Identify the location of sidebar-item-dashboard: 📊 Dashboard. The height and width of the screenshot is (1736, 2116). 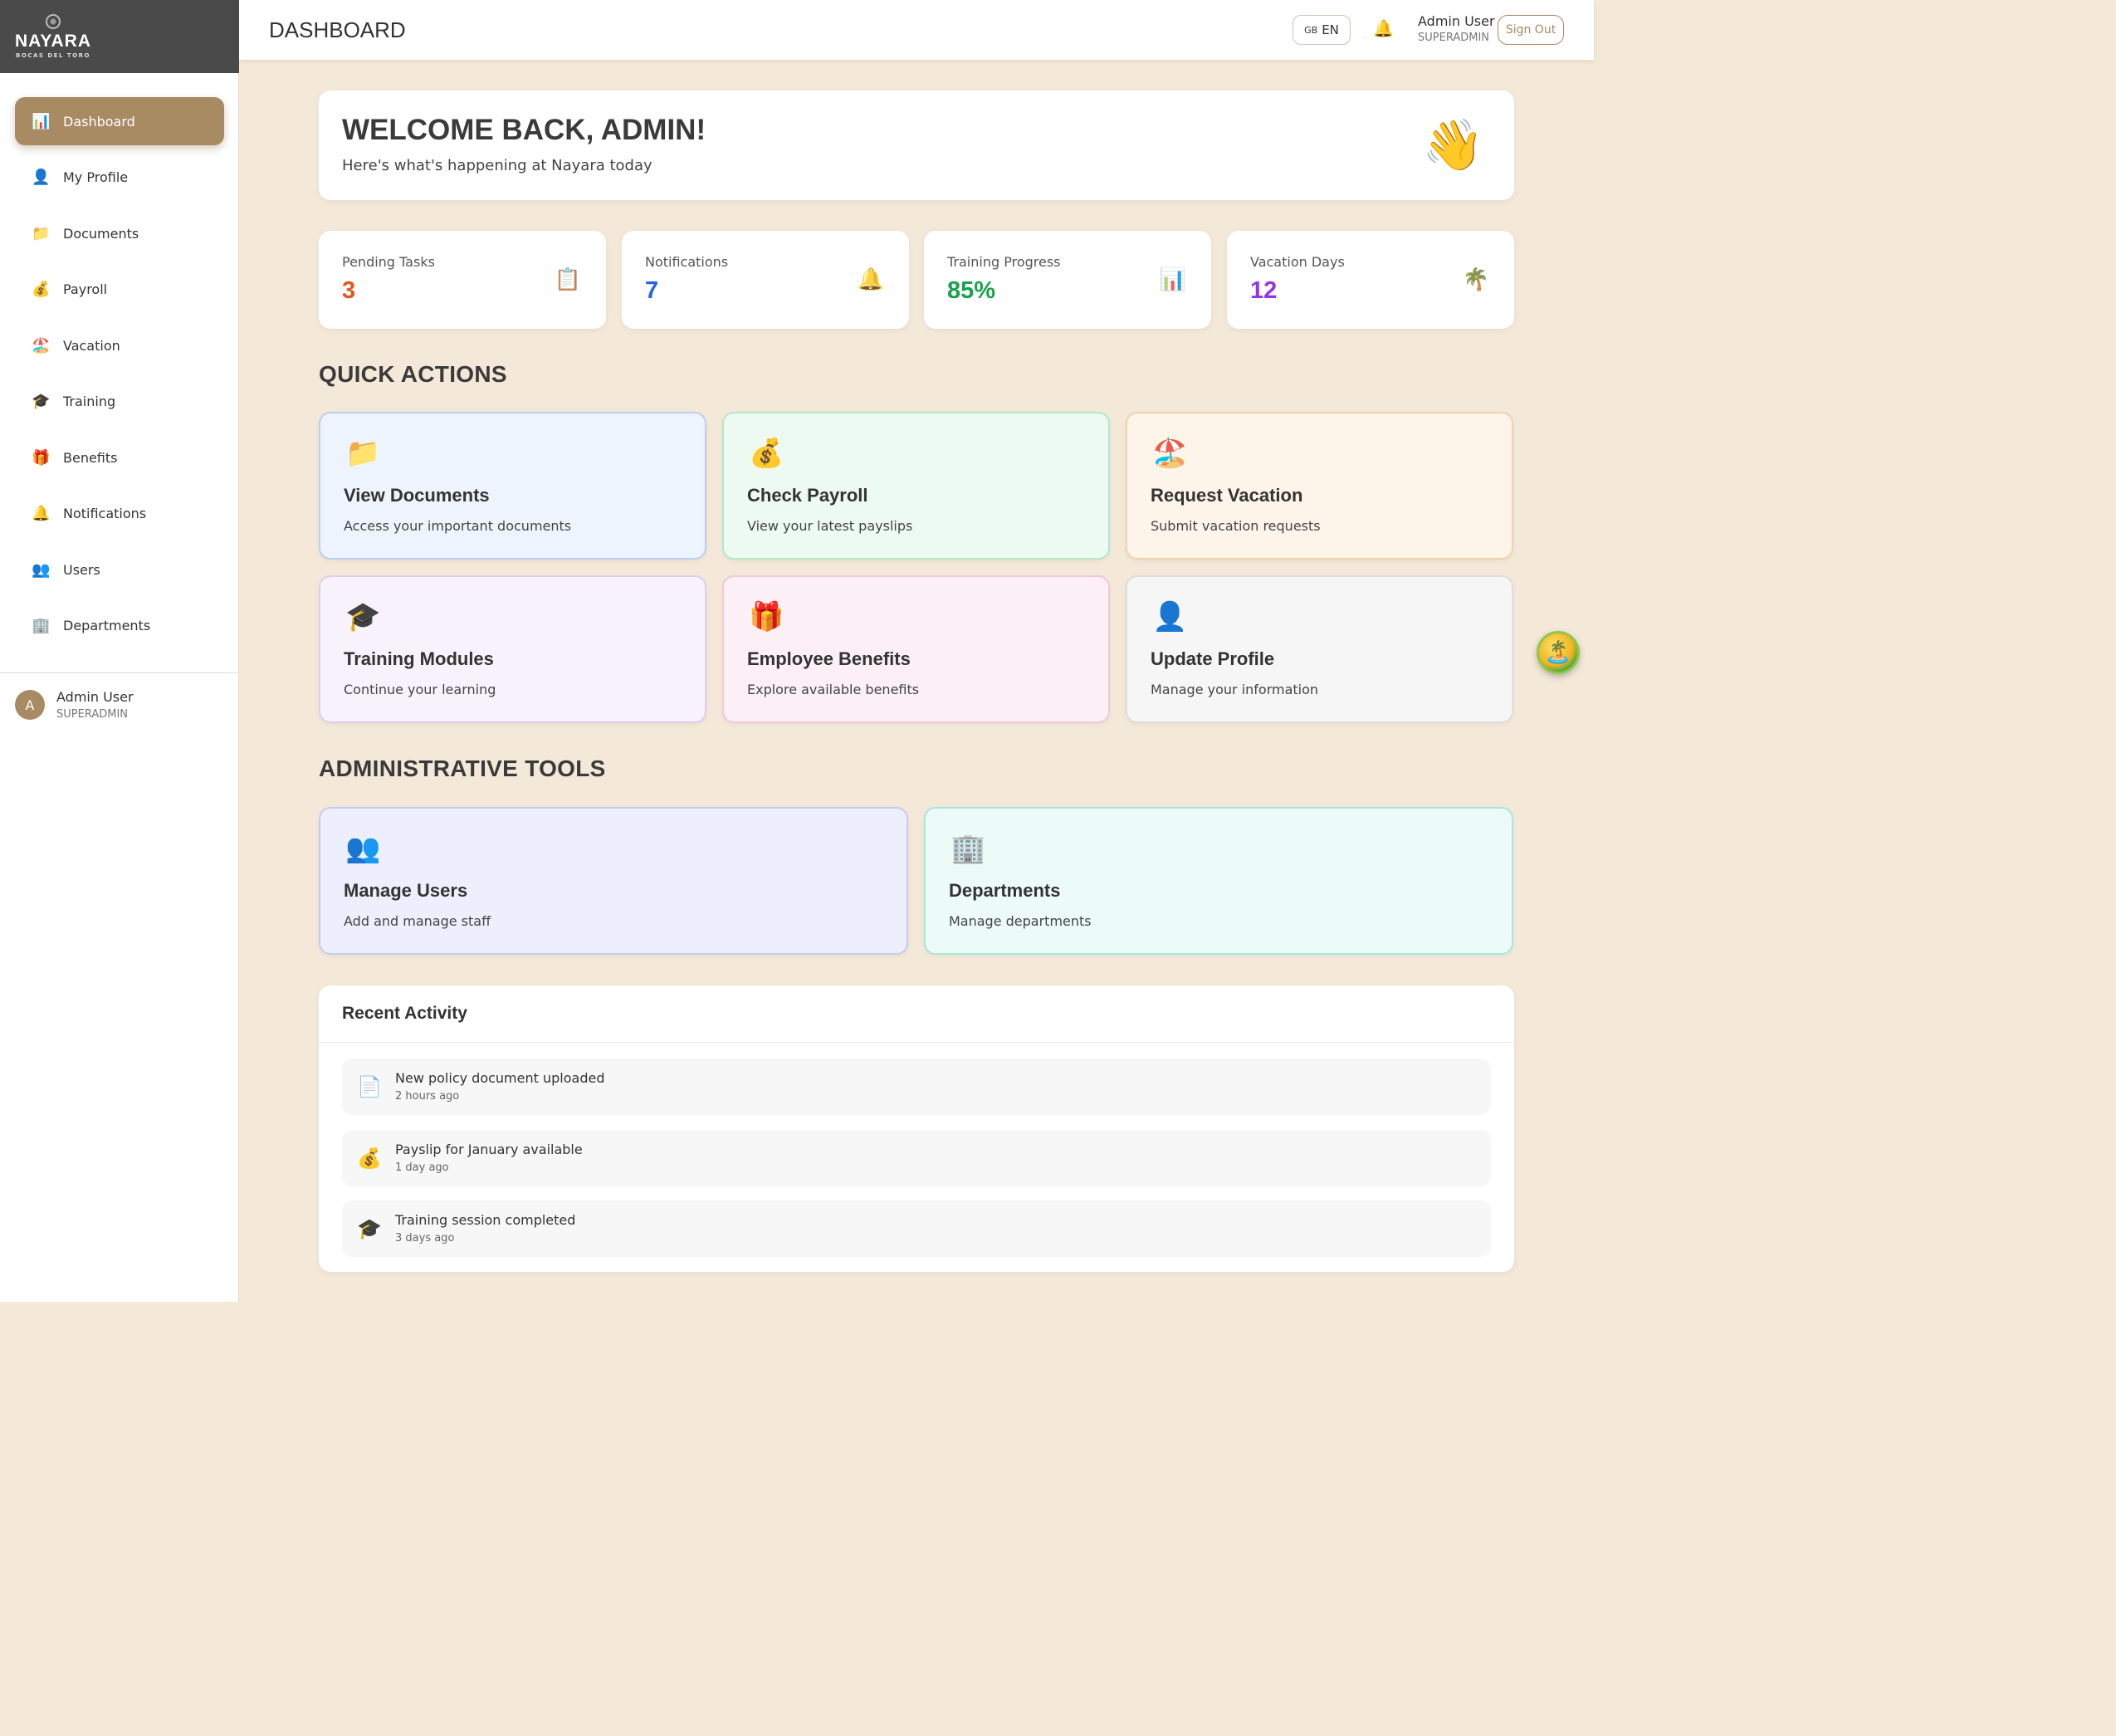
(119, 121).